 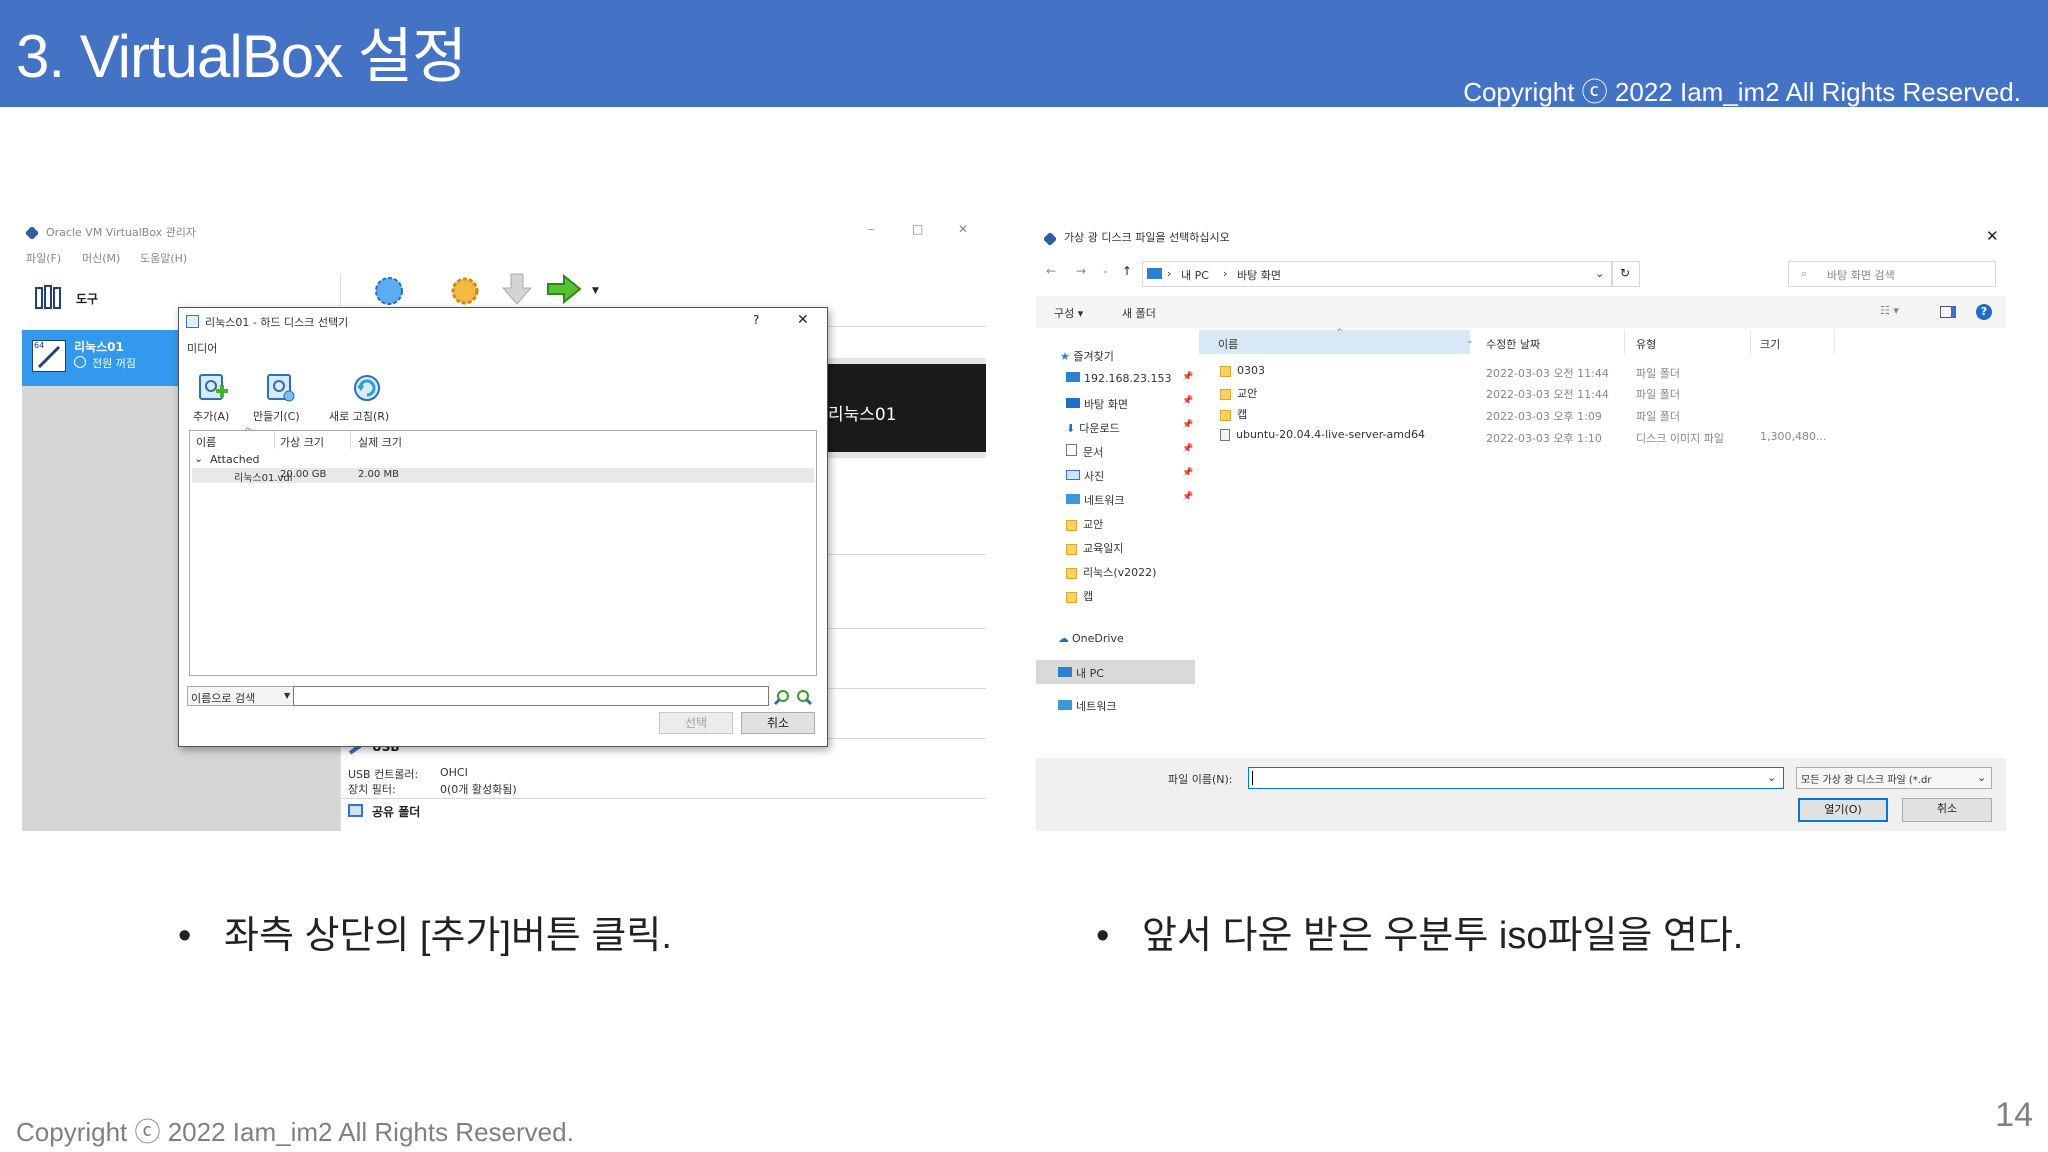 What do you see at coordinates (595, 291) in the screenshot?
I see `start-dropdown-icon: ▼` at bounding box center [595, 291].